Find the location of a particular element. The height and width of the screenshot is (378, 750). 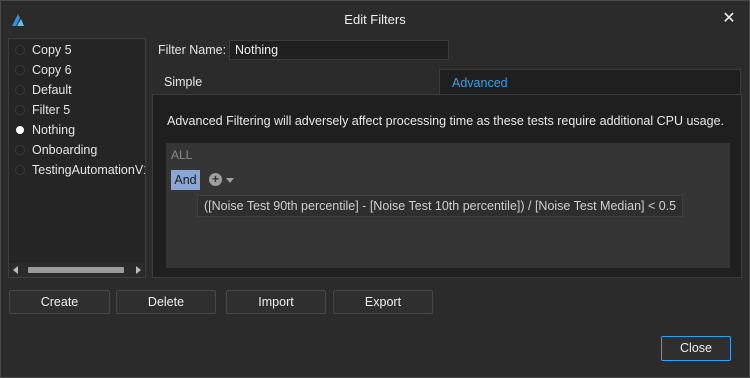

list-item: Onboarding is located at coordinates (77, 150).